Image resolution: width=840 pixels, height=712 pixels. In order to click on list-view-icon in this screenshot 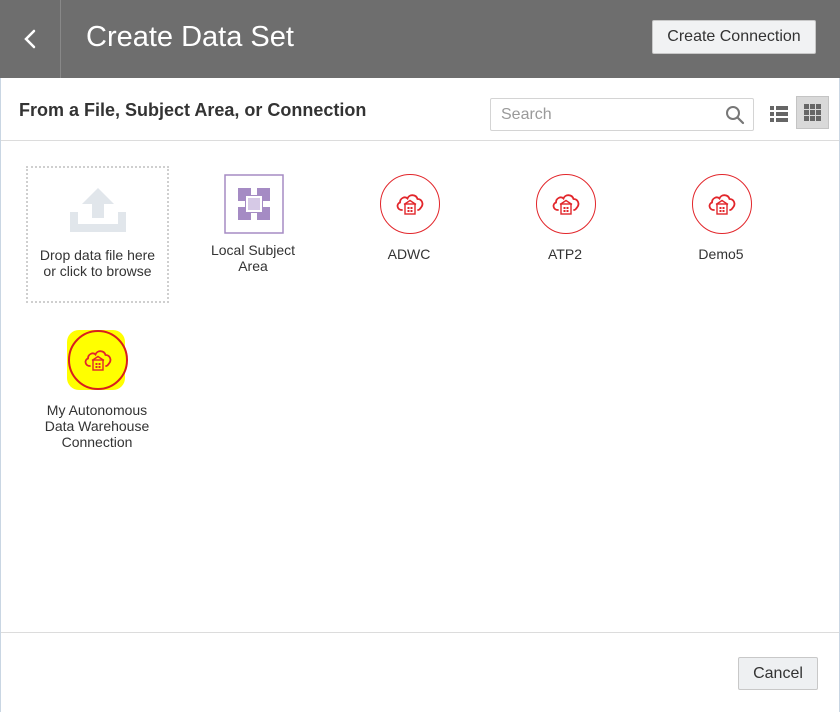, I will do `click(779, 114)`.